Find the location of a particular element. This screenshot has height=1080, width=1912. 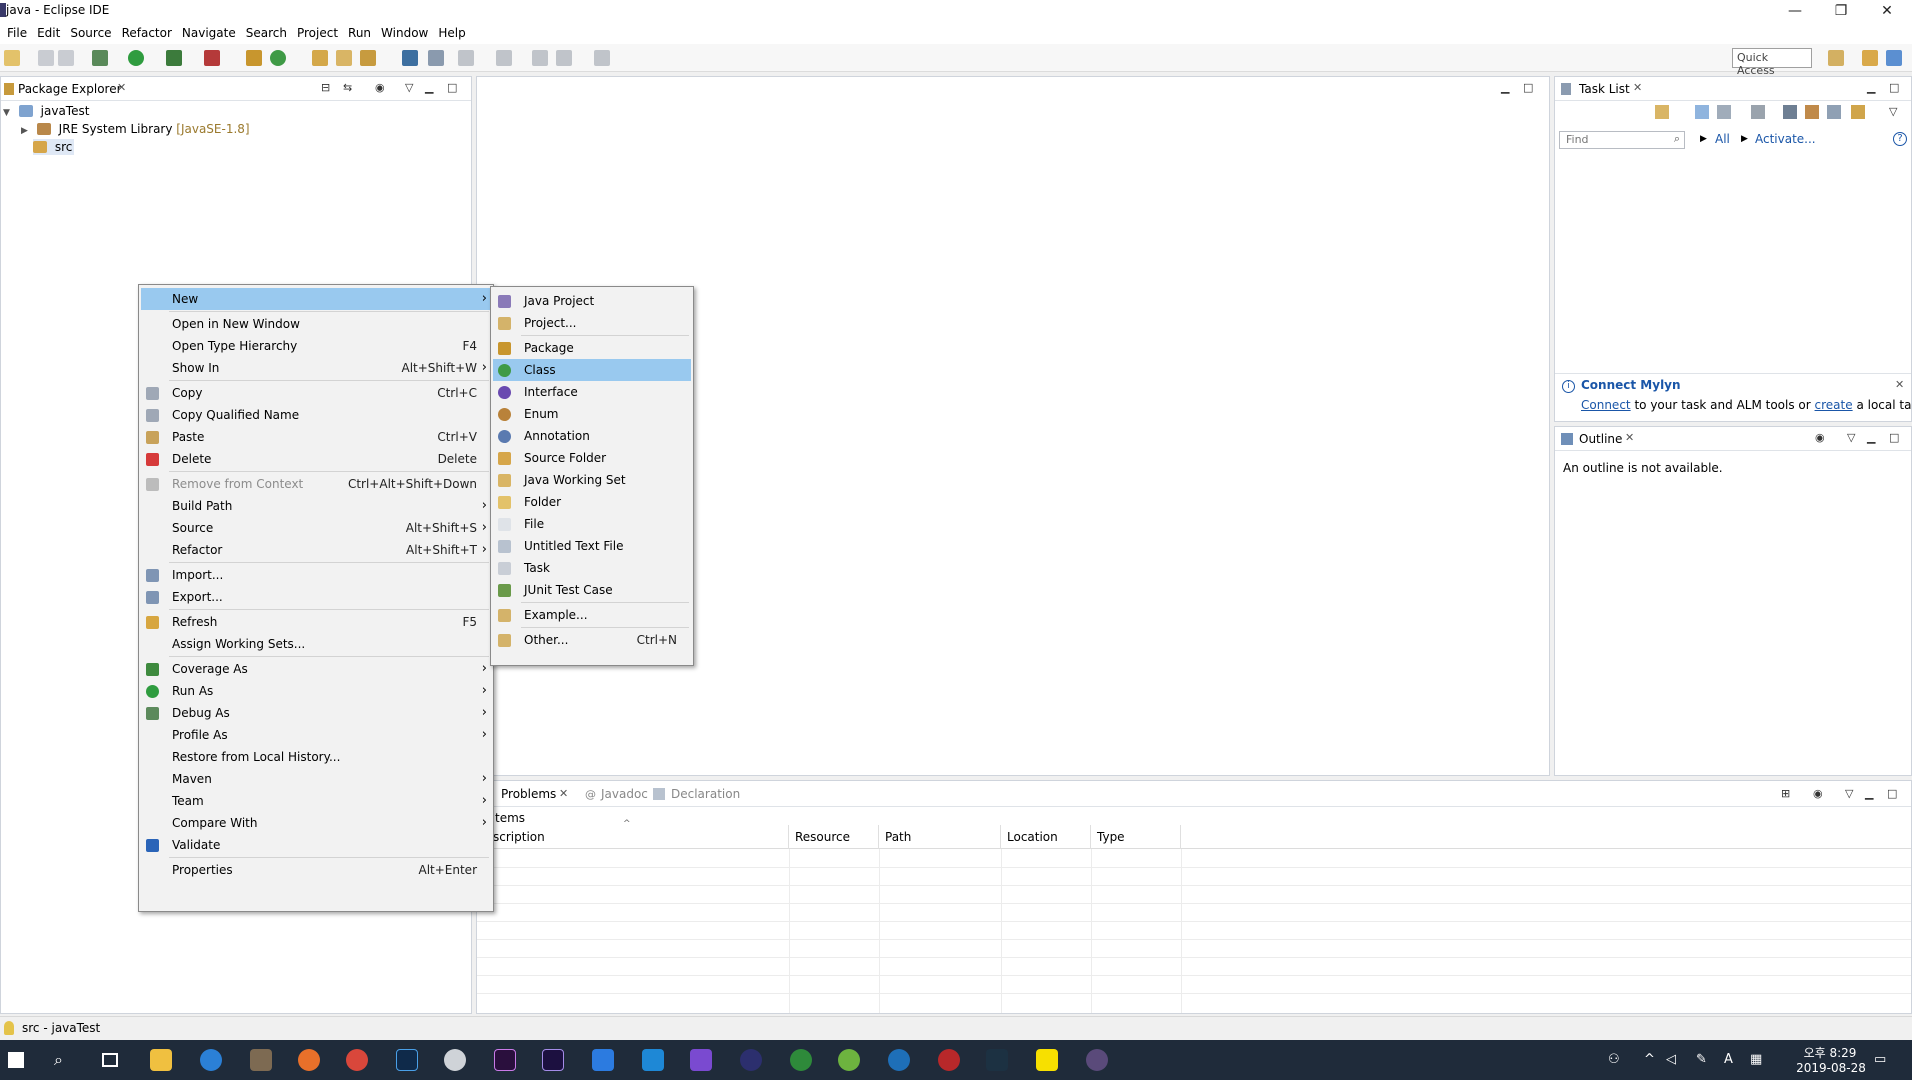

col-resource: Resource is located at coordinates (834, 837).